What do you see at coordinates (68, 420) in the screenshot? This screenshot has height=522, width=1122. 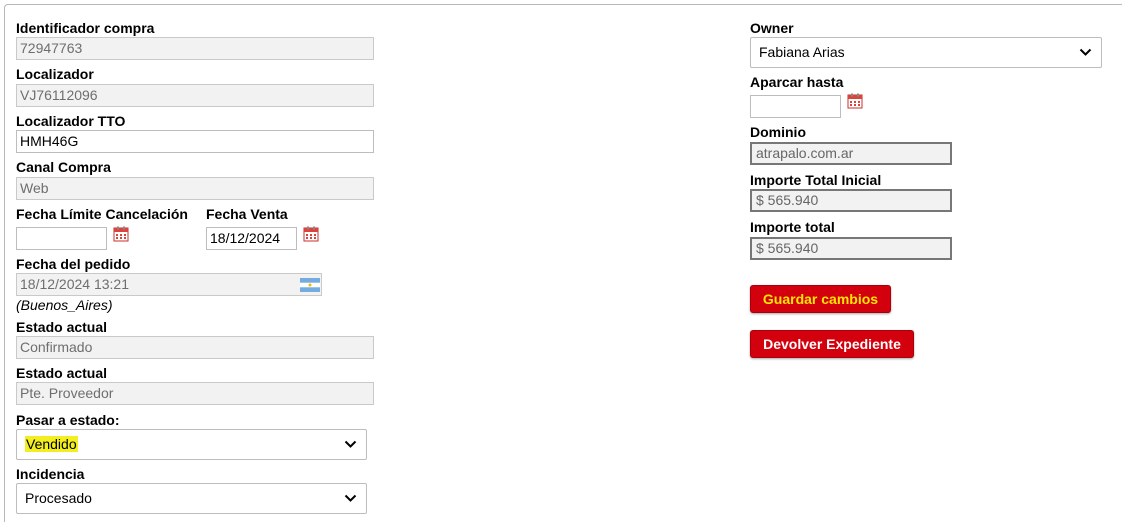 I see `pasar-estado-label: Pasar a estado:` at bounding box center [68, 420].